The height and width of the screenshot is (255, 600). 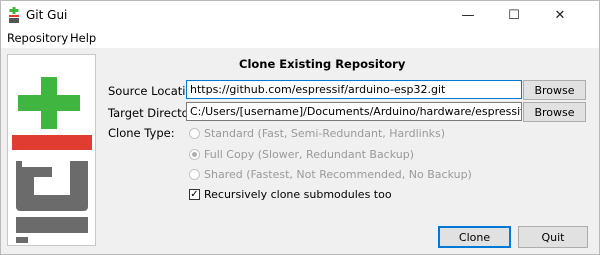 What do you see at coordinates (300, 38) in the screenshot?
I see `menu-bar: Repository Help` at bounding box center [300, 38].